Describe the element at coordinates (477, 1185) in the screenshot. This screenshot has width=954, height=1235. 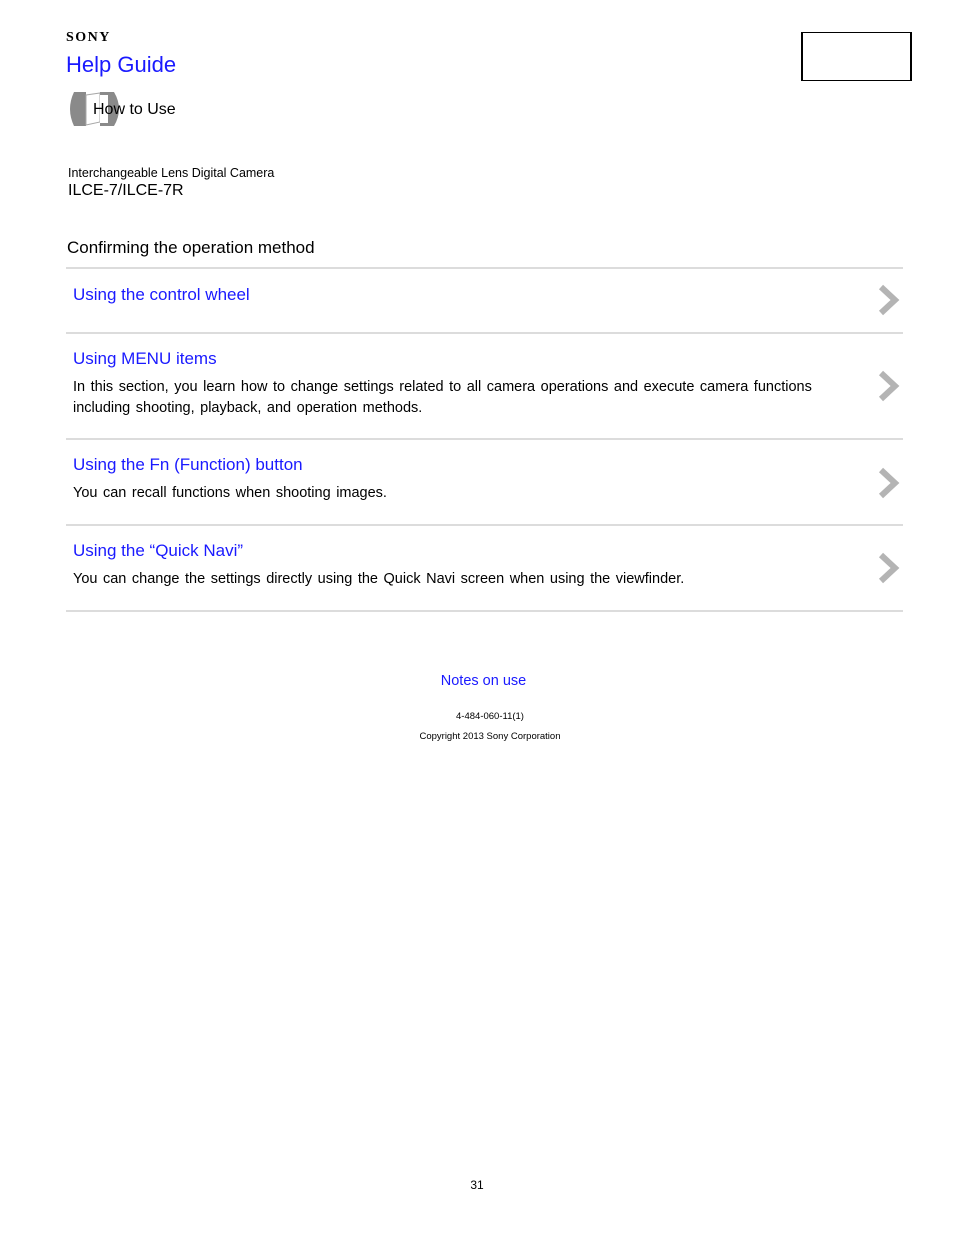
I see `page-number: 31` at that location.